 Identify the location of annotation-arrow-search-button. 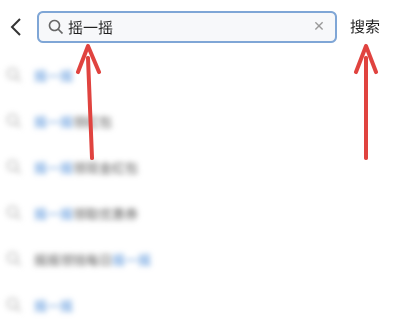
(366, 102).